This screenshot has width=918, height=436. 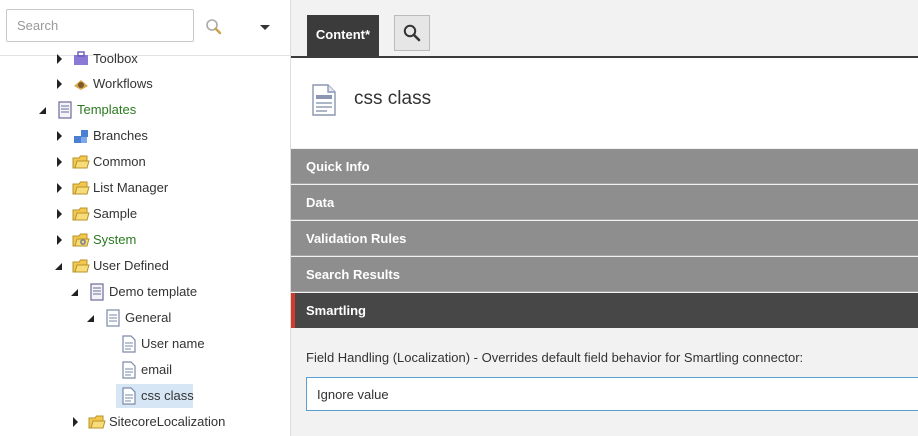 I want to click on tab-search, so click(x=412, y=33).